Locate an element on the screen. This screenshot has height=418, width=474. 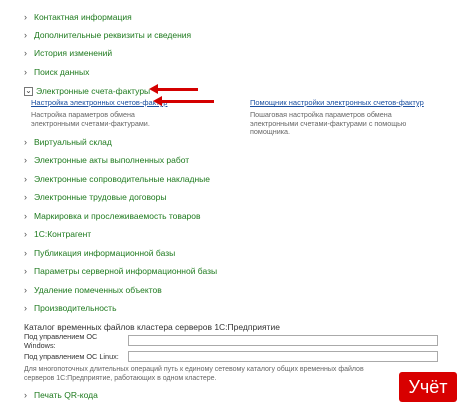
windows-path-label: Под управлением ОС Windows: is located at coordinates (61, 340).